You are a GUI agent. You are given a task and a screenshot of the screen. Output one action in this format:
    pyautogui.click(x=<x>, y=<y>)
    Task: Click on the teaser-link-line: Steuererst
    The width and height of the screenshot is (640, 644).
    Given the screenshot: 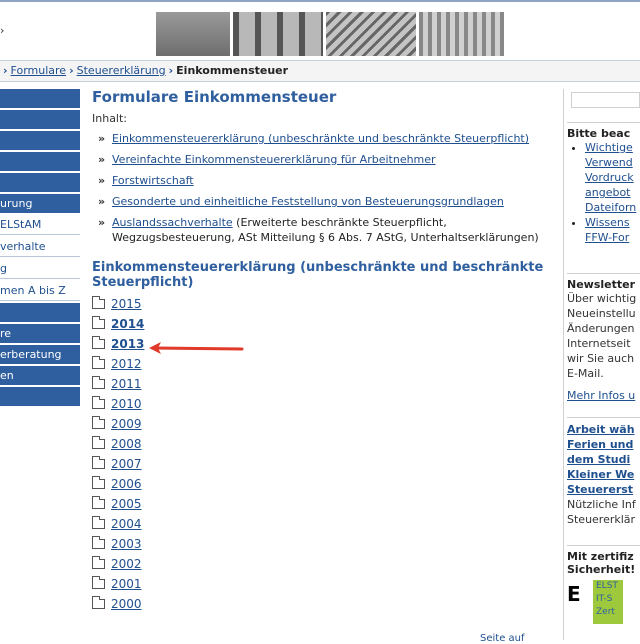 What is the action you would take?
    pyautogui.click(x=603, y=489)
    